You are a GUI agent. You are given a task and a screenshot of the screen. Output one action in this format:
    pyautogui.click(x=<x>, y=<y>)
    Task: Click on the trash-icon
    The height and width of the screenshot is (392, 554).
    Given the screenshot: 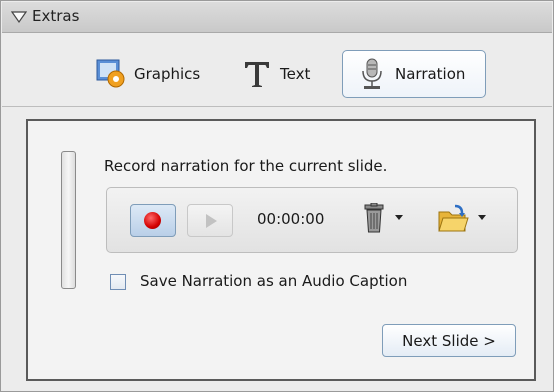 What is the action you would take?
    pyautogui.click(x=374, y=218)
    